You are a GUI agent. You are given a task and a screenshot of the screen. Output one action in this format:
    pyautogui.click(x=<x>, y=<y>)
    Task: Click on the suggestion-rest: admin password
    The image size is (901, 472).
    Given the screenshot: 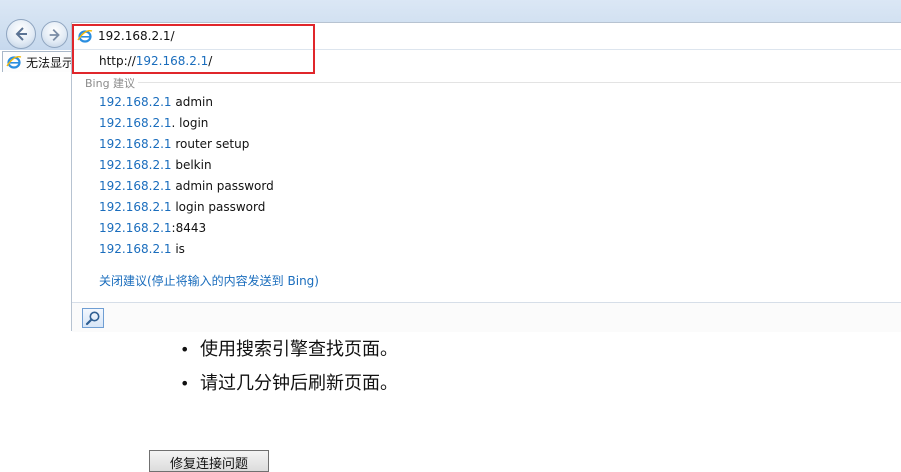 What is the action you would take?
    pyautogui.click(x=222, y=186)
    